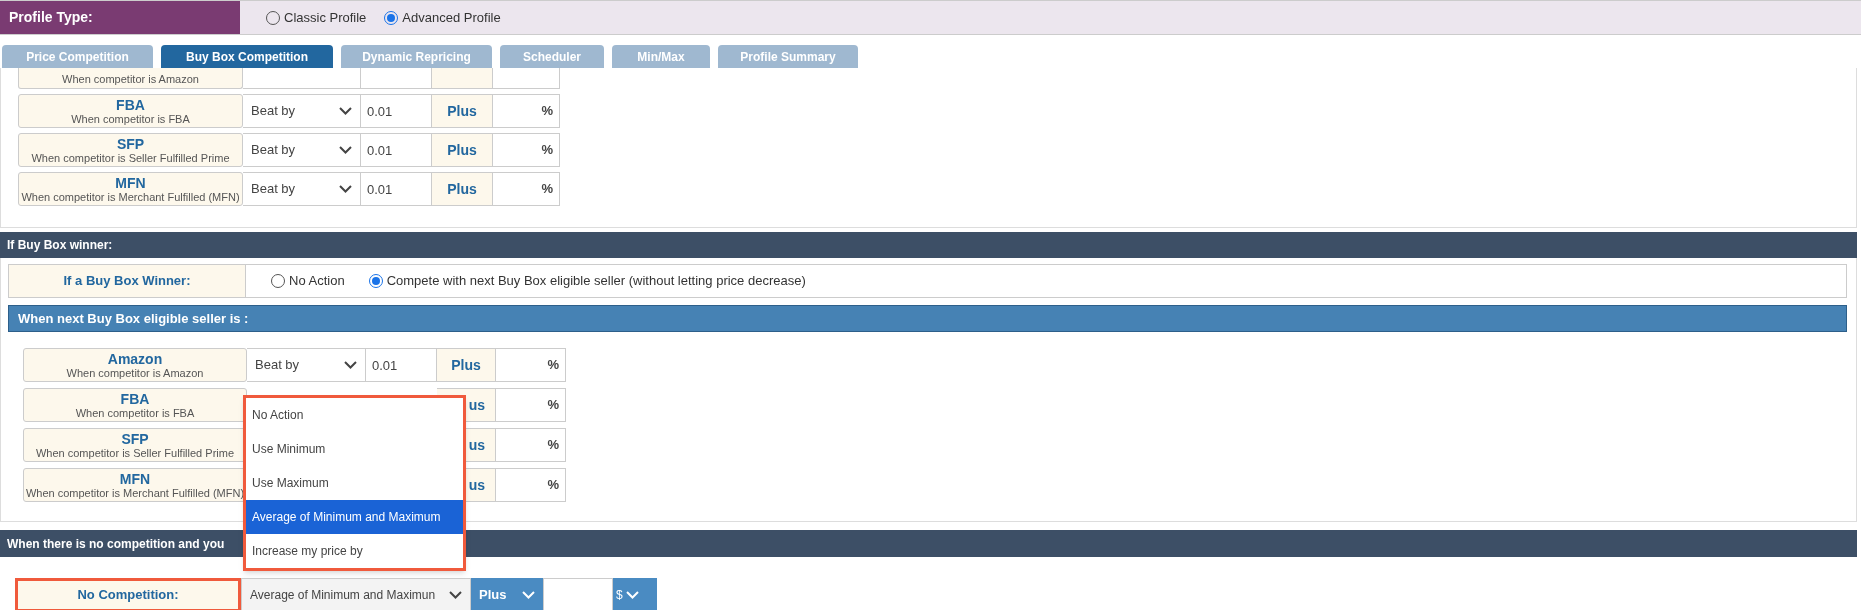  What do you see at coordinates (462, 78) in the screenshot?
I see `plus-cell` at bounding box center [462, 78].